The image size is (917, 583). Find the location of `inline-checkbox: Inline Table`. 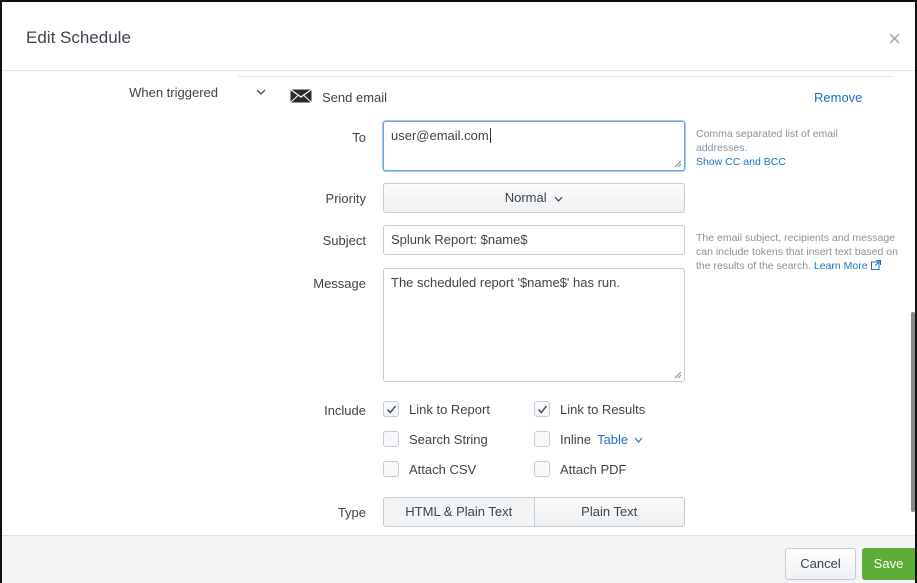

inline-checkbox: Inline Table is located at coordinates (588, 439).